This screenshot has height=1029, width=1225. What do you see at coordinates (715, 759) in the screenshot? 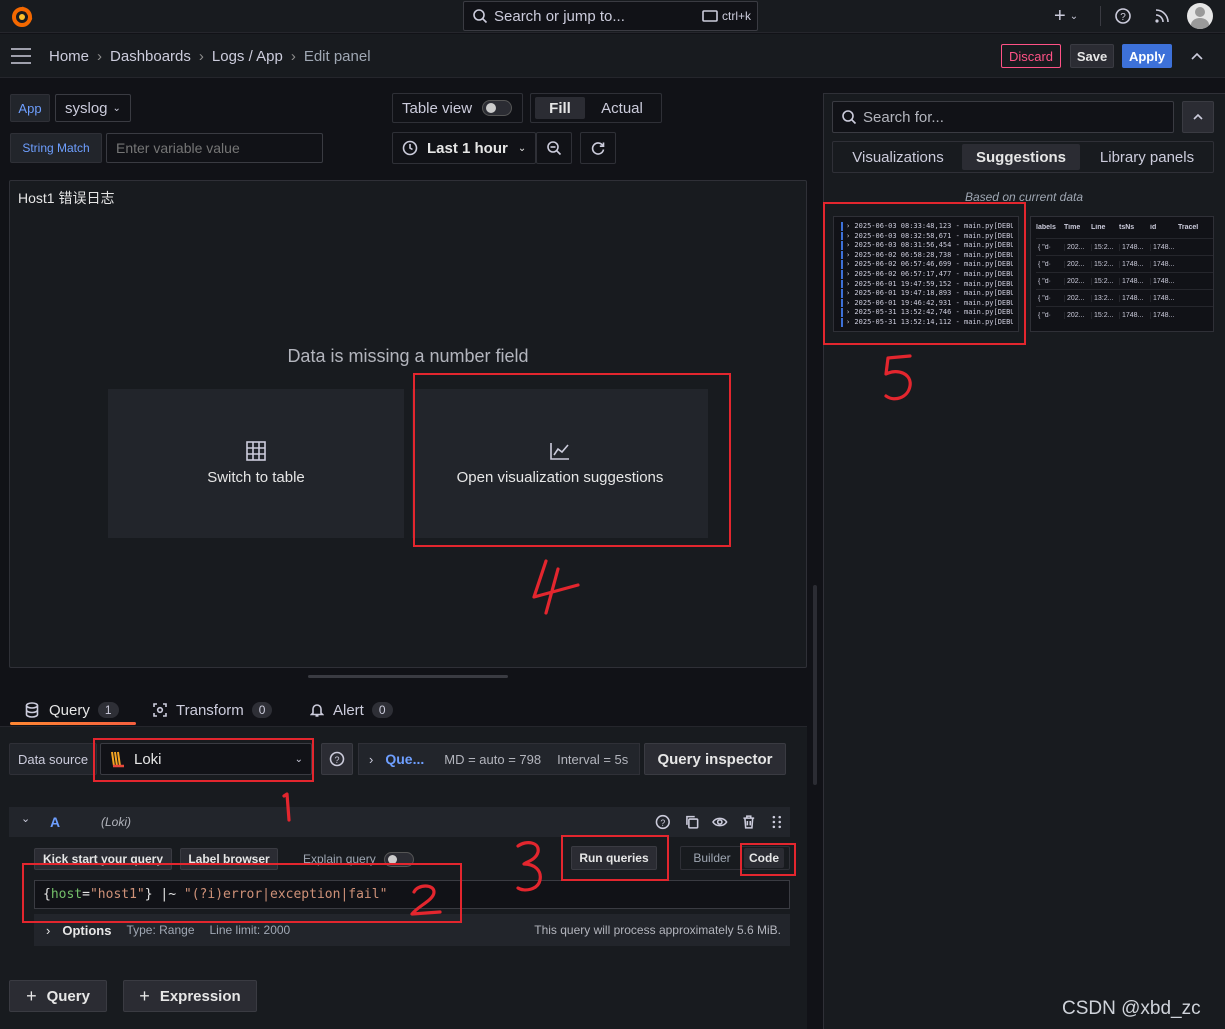
I see `query-inspector-button: Query inspector` at bounding box center [715, 759].